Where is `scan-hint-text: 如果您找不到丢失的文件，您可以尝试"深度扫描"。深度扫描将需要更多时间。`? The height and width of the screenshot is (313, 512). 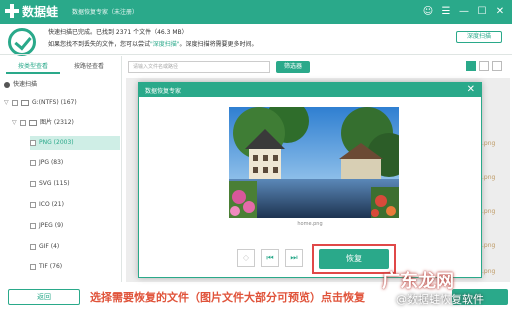 scan-hint-text: 如果您找不到丢失的文件，您可以尝试"深度扫描"。深度扫描将需要更多时间。 is located at coordinates (153, 43).